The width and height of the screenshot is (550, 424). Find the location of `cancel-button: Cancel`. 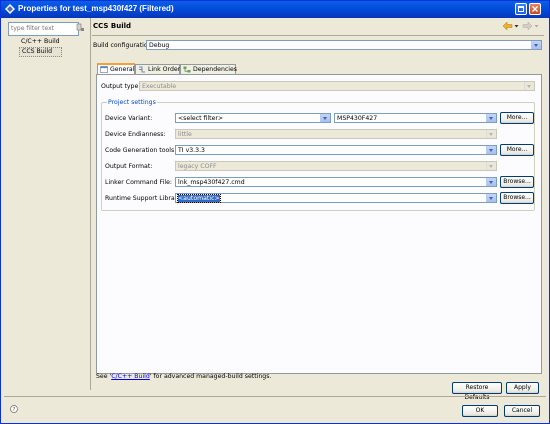

cancel-button: Cancel is located at coordinates (522, 411).